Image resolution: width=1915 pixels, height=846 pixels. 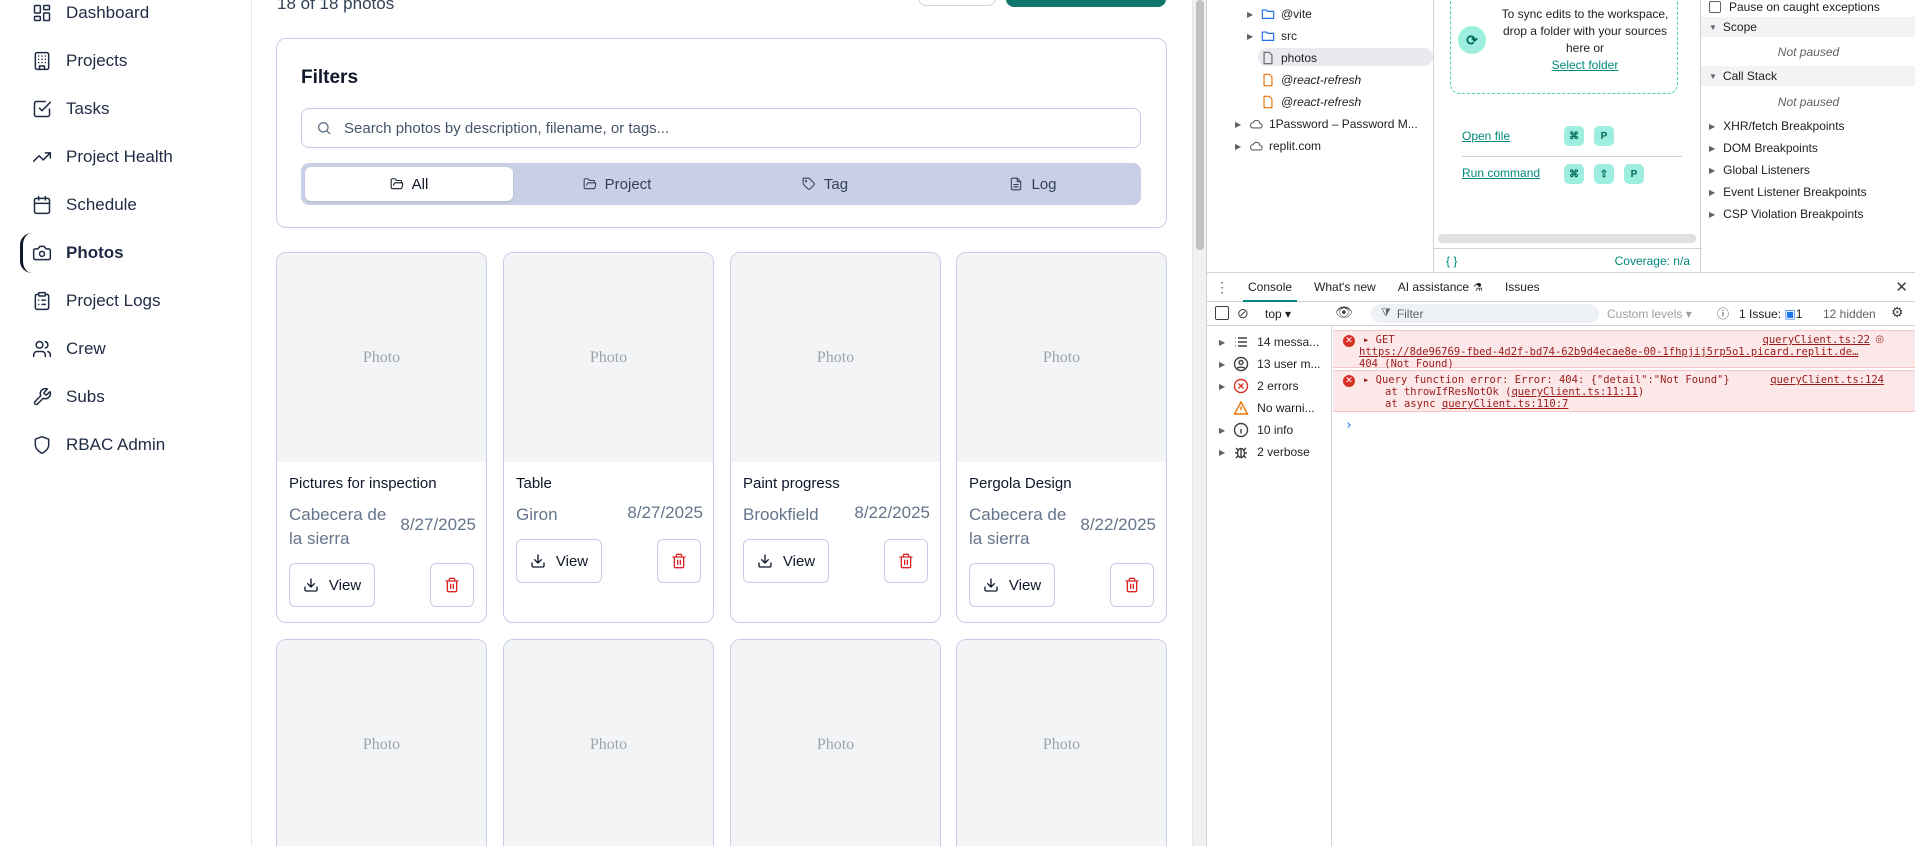 I want to click on sidebar-item-schedule: Schedule, so click(x=126, y=205).